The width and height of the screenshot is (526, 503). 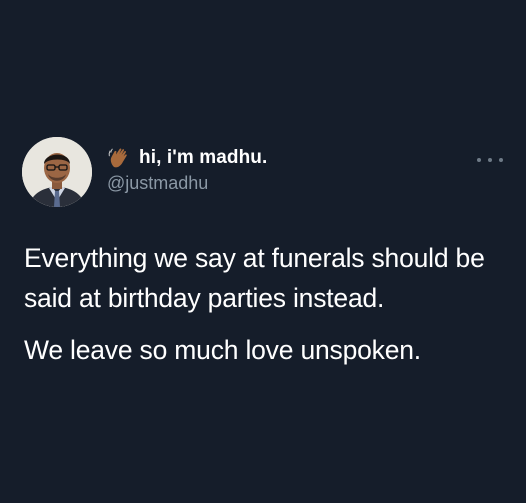 What do you see at coordinates (157, 183) in the screenshot?
I see `author-handle: @justmadhu` at bounding box center [157, 183].